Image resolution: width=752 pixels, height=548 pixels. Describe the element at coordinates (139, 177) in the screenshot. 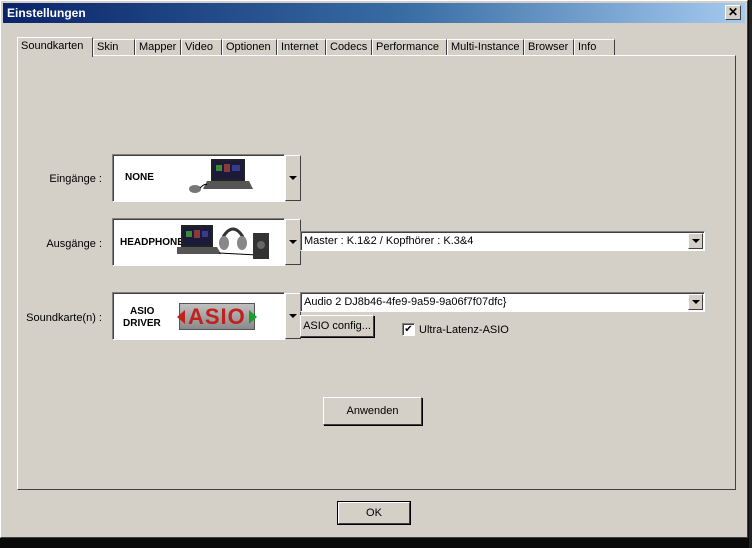

I see `inputs-selected-text: NONE` at that location.